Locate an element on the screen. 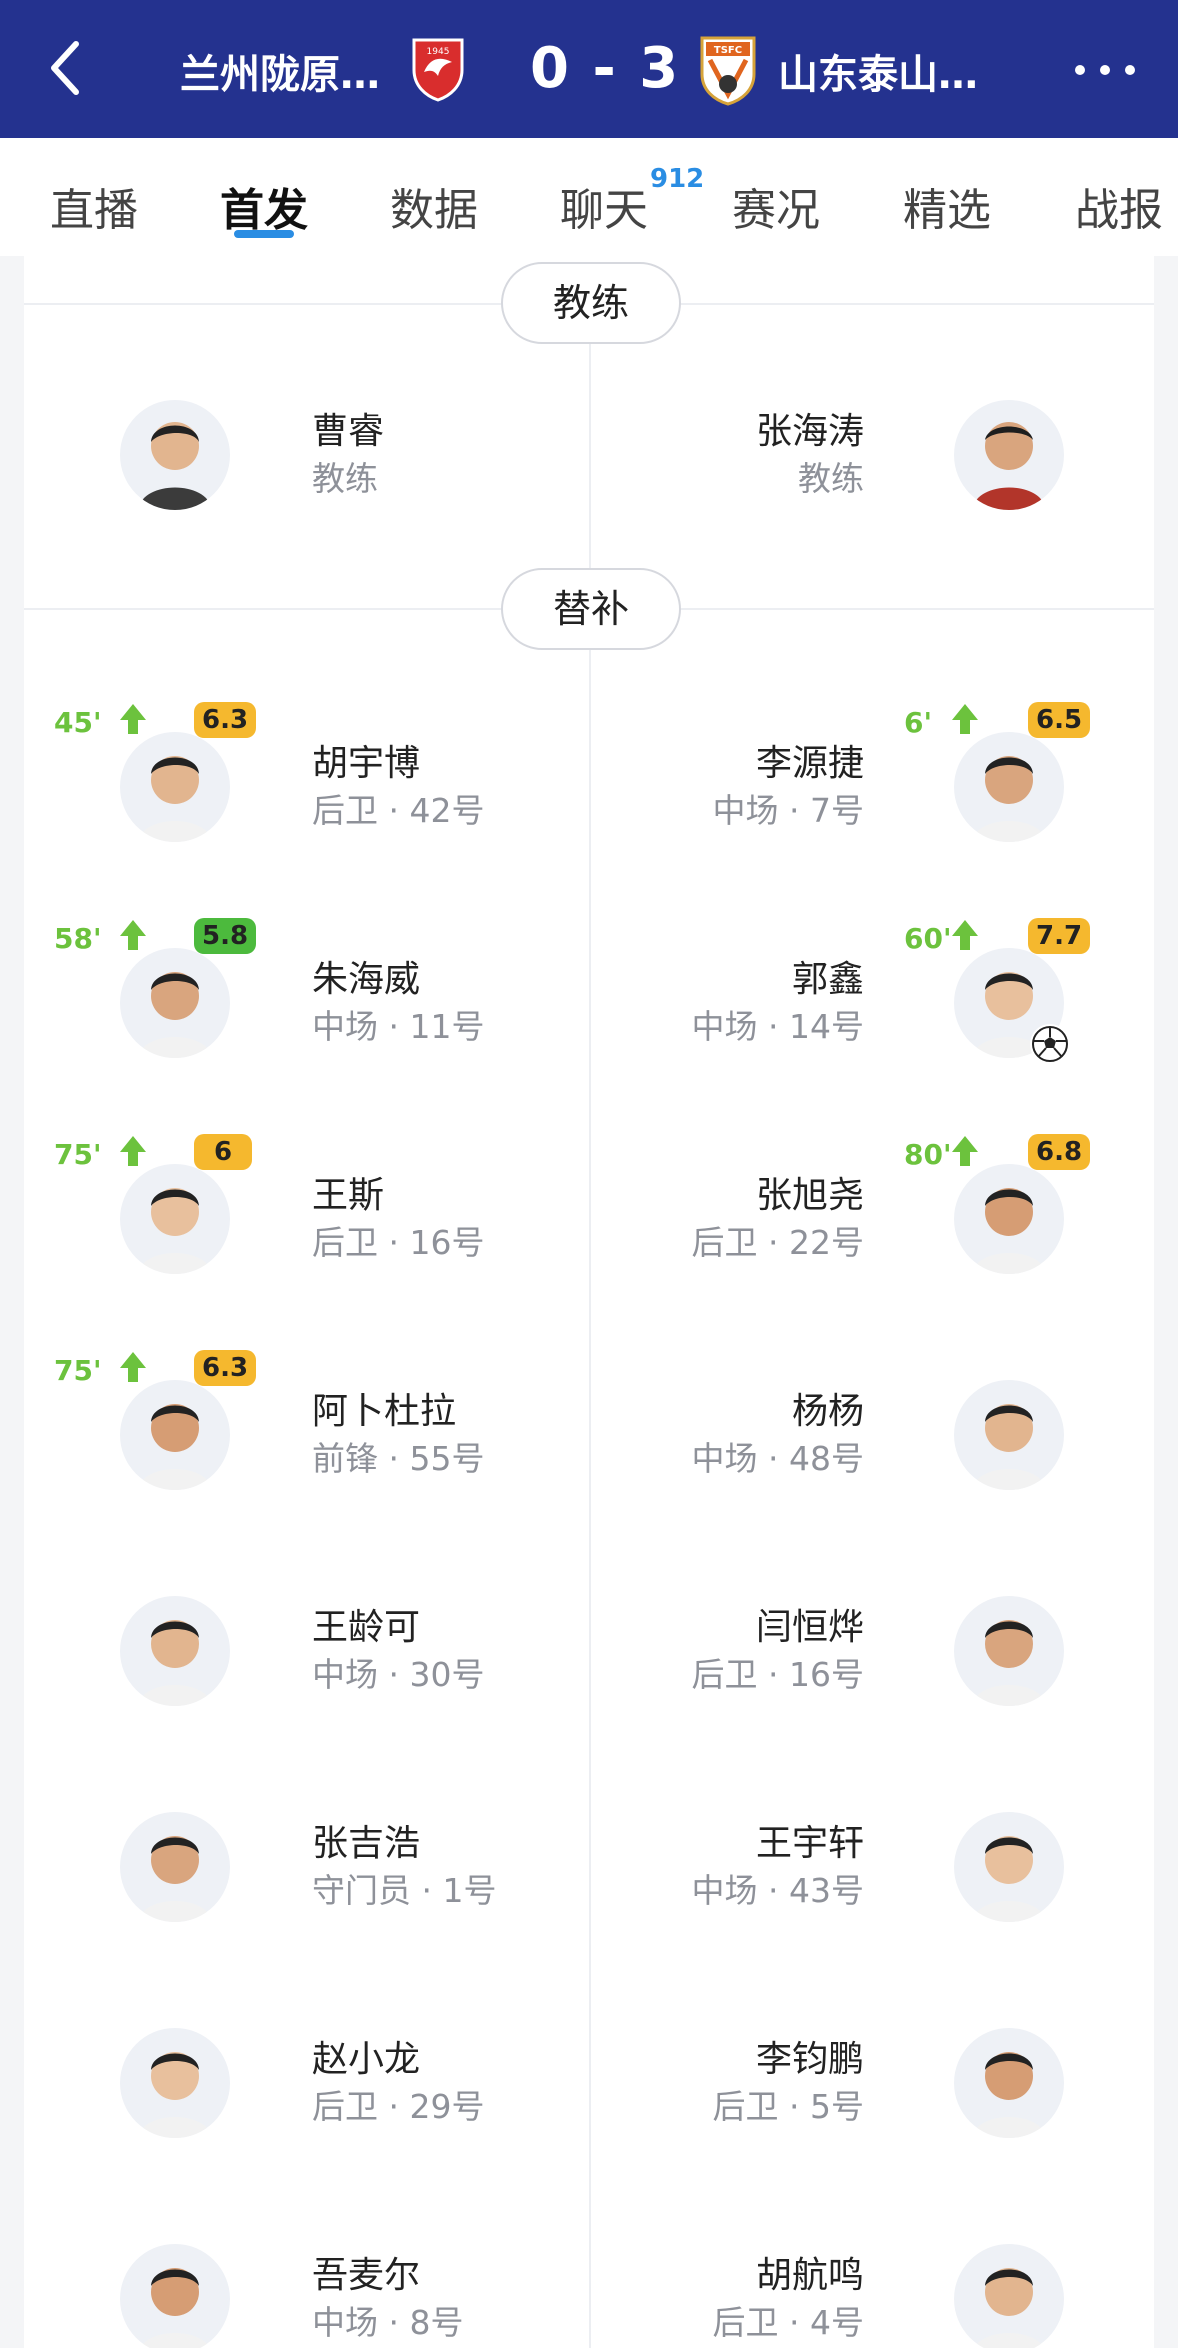  away-team-logo: TSFC is located at coordinates (728, 70).